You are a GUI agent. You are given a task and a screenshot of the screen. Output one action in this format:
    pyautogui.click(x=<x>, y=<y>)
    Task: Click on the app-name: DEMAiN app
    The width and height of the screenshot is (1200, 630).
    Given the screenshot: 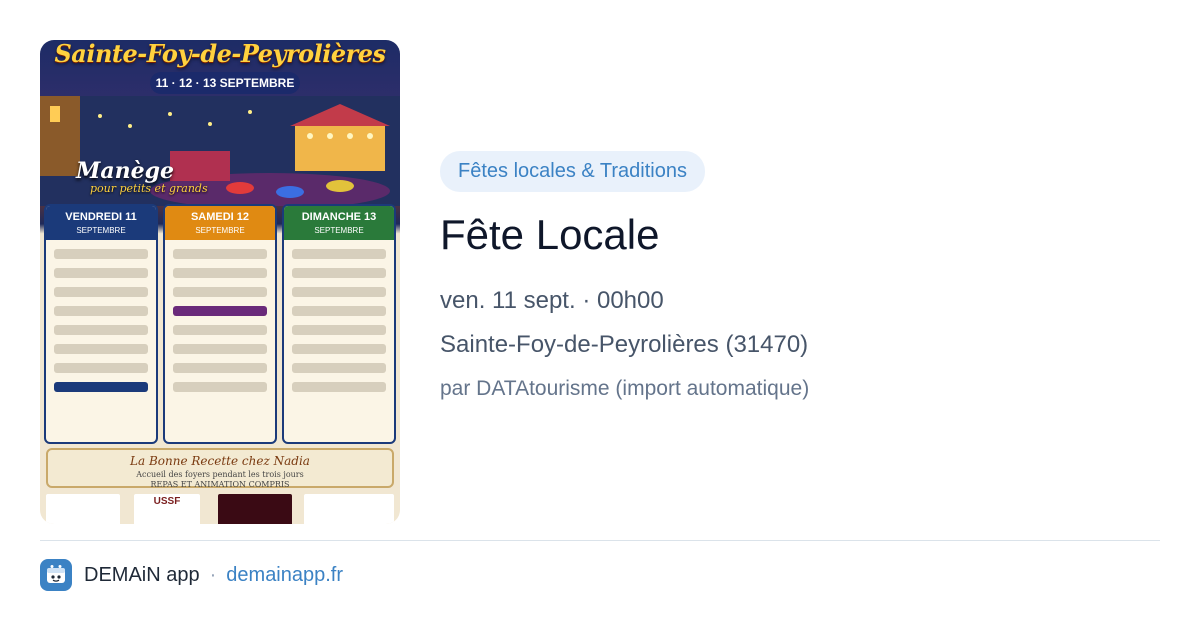 What is the action you would take?
    pyautogui.click(x=142, y=574)
    